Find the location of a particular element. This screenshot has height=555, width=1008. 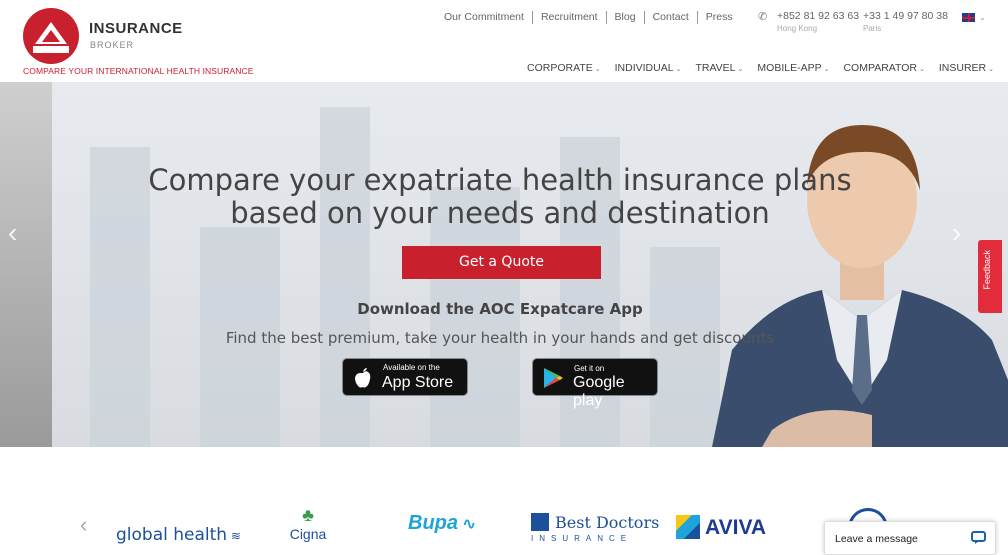

phone-icon: ✆ is located at coordinates (763, 17).